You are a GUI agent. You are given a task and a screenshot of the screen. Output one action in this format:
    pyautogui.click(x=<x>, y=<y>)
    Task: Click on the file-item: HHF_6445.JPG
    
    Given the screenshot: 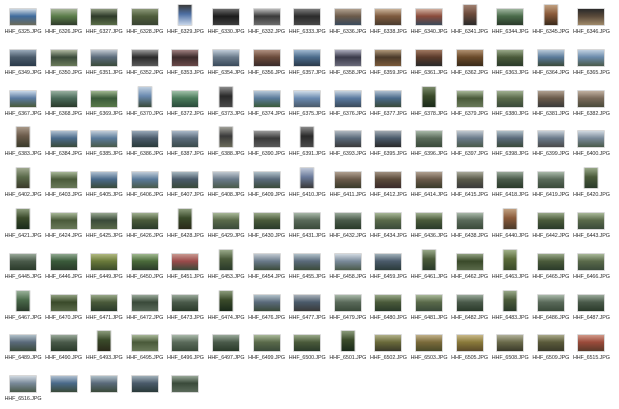 What is the action you would take?
    pyautogui.click(x=23, y=267)
    